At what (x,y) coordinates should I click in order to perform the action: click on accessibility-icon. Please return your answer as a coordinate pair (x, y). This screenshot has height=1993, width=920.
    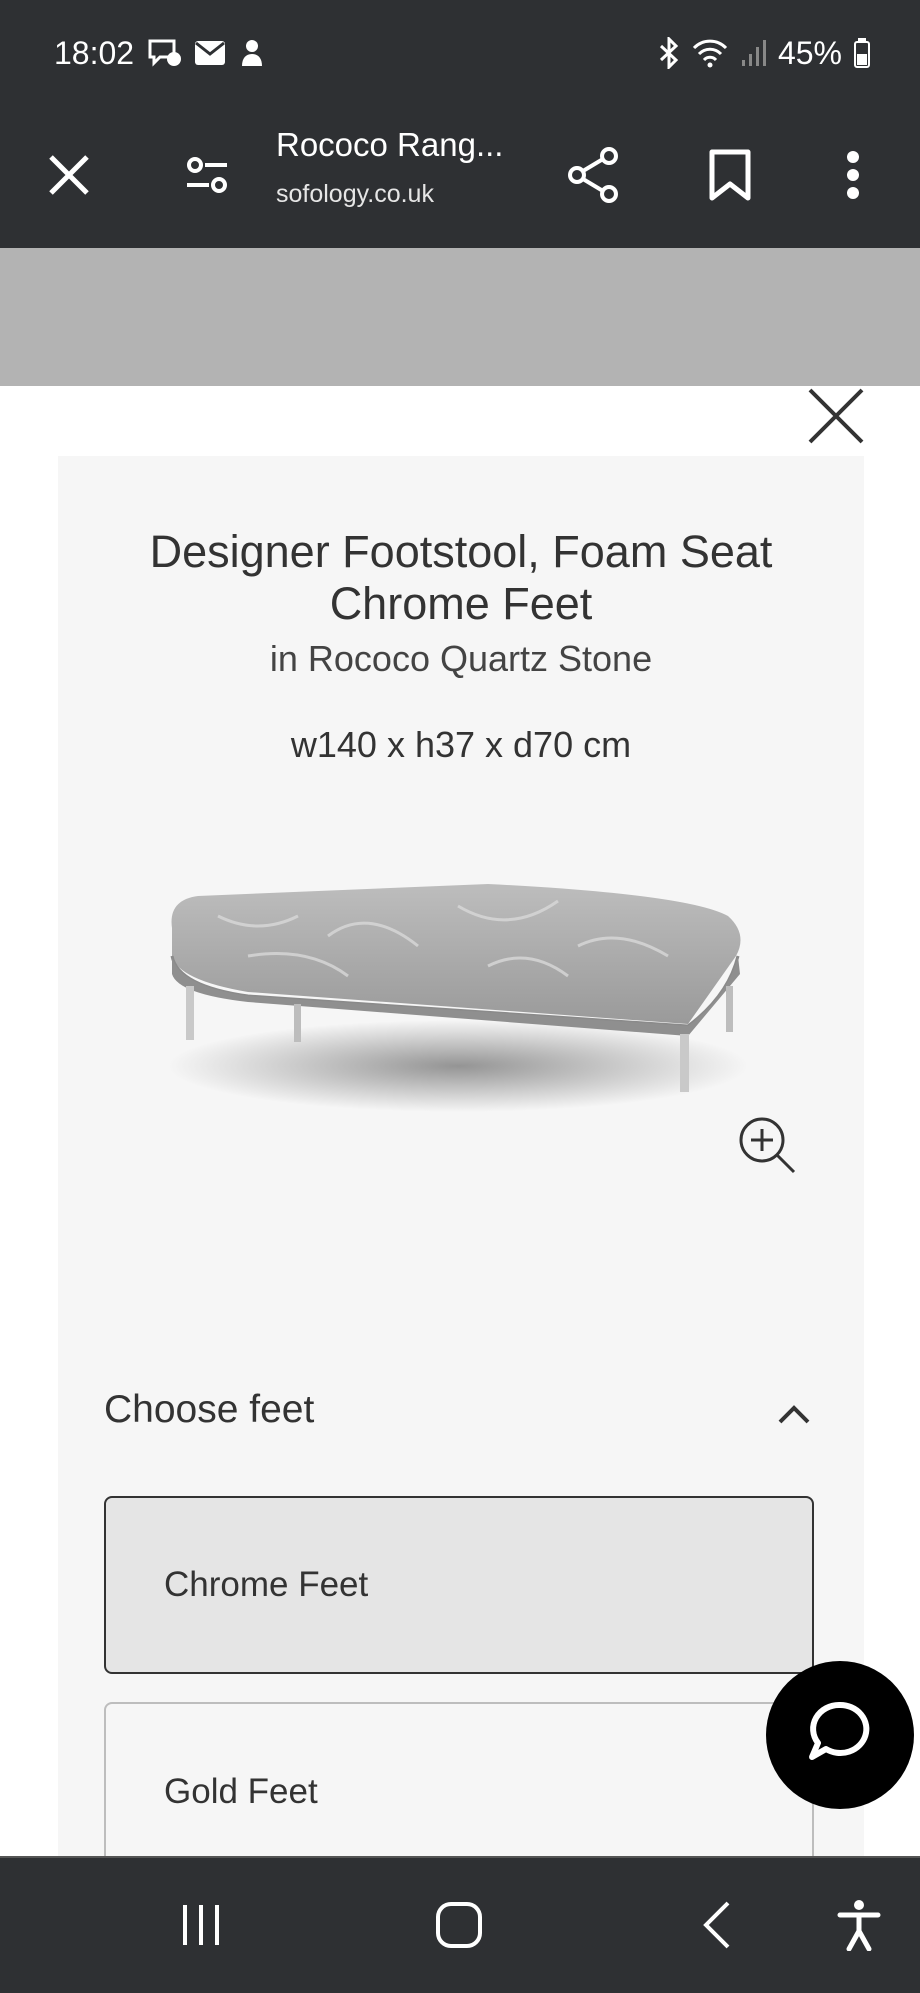
    Looking at the image, I should click on (859, 1927).